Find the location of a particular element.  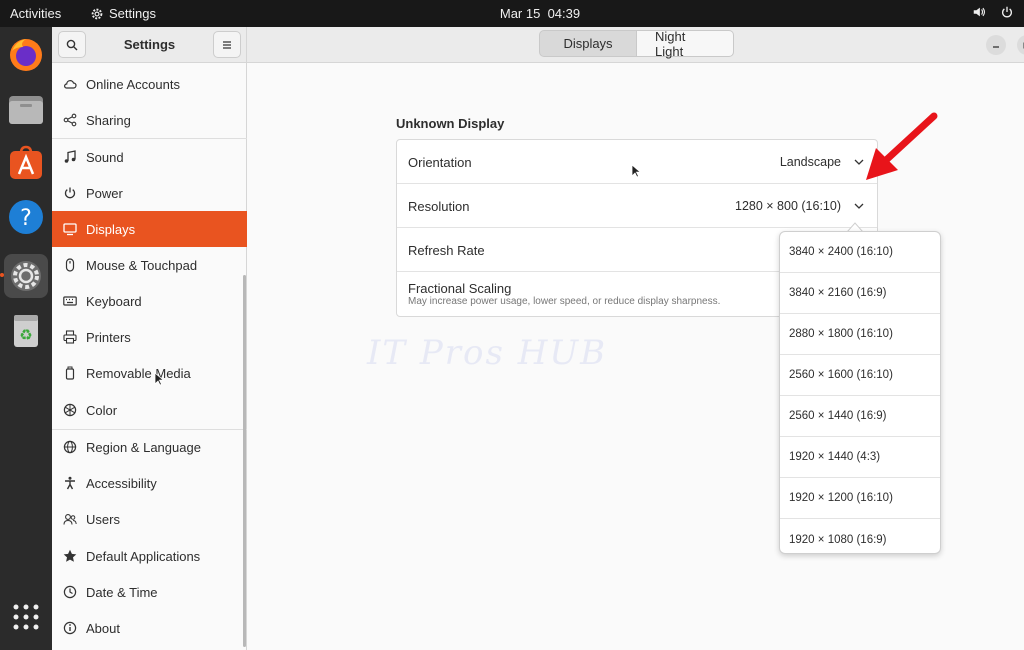

time: 04:39 is located at coordinates (564, 13).